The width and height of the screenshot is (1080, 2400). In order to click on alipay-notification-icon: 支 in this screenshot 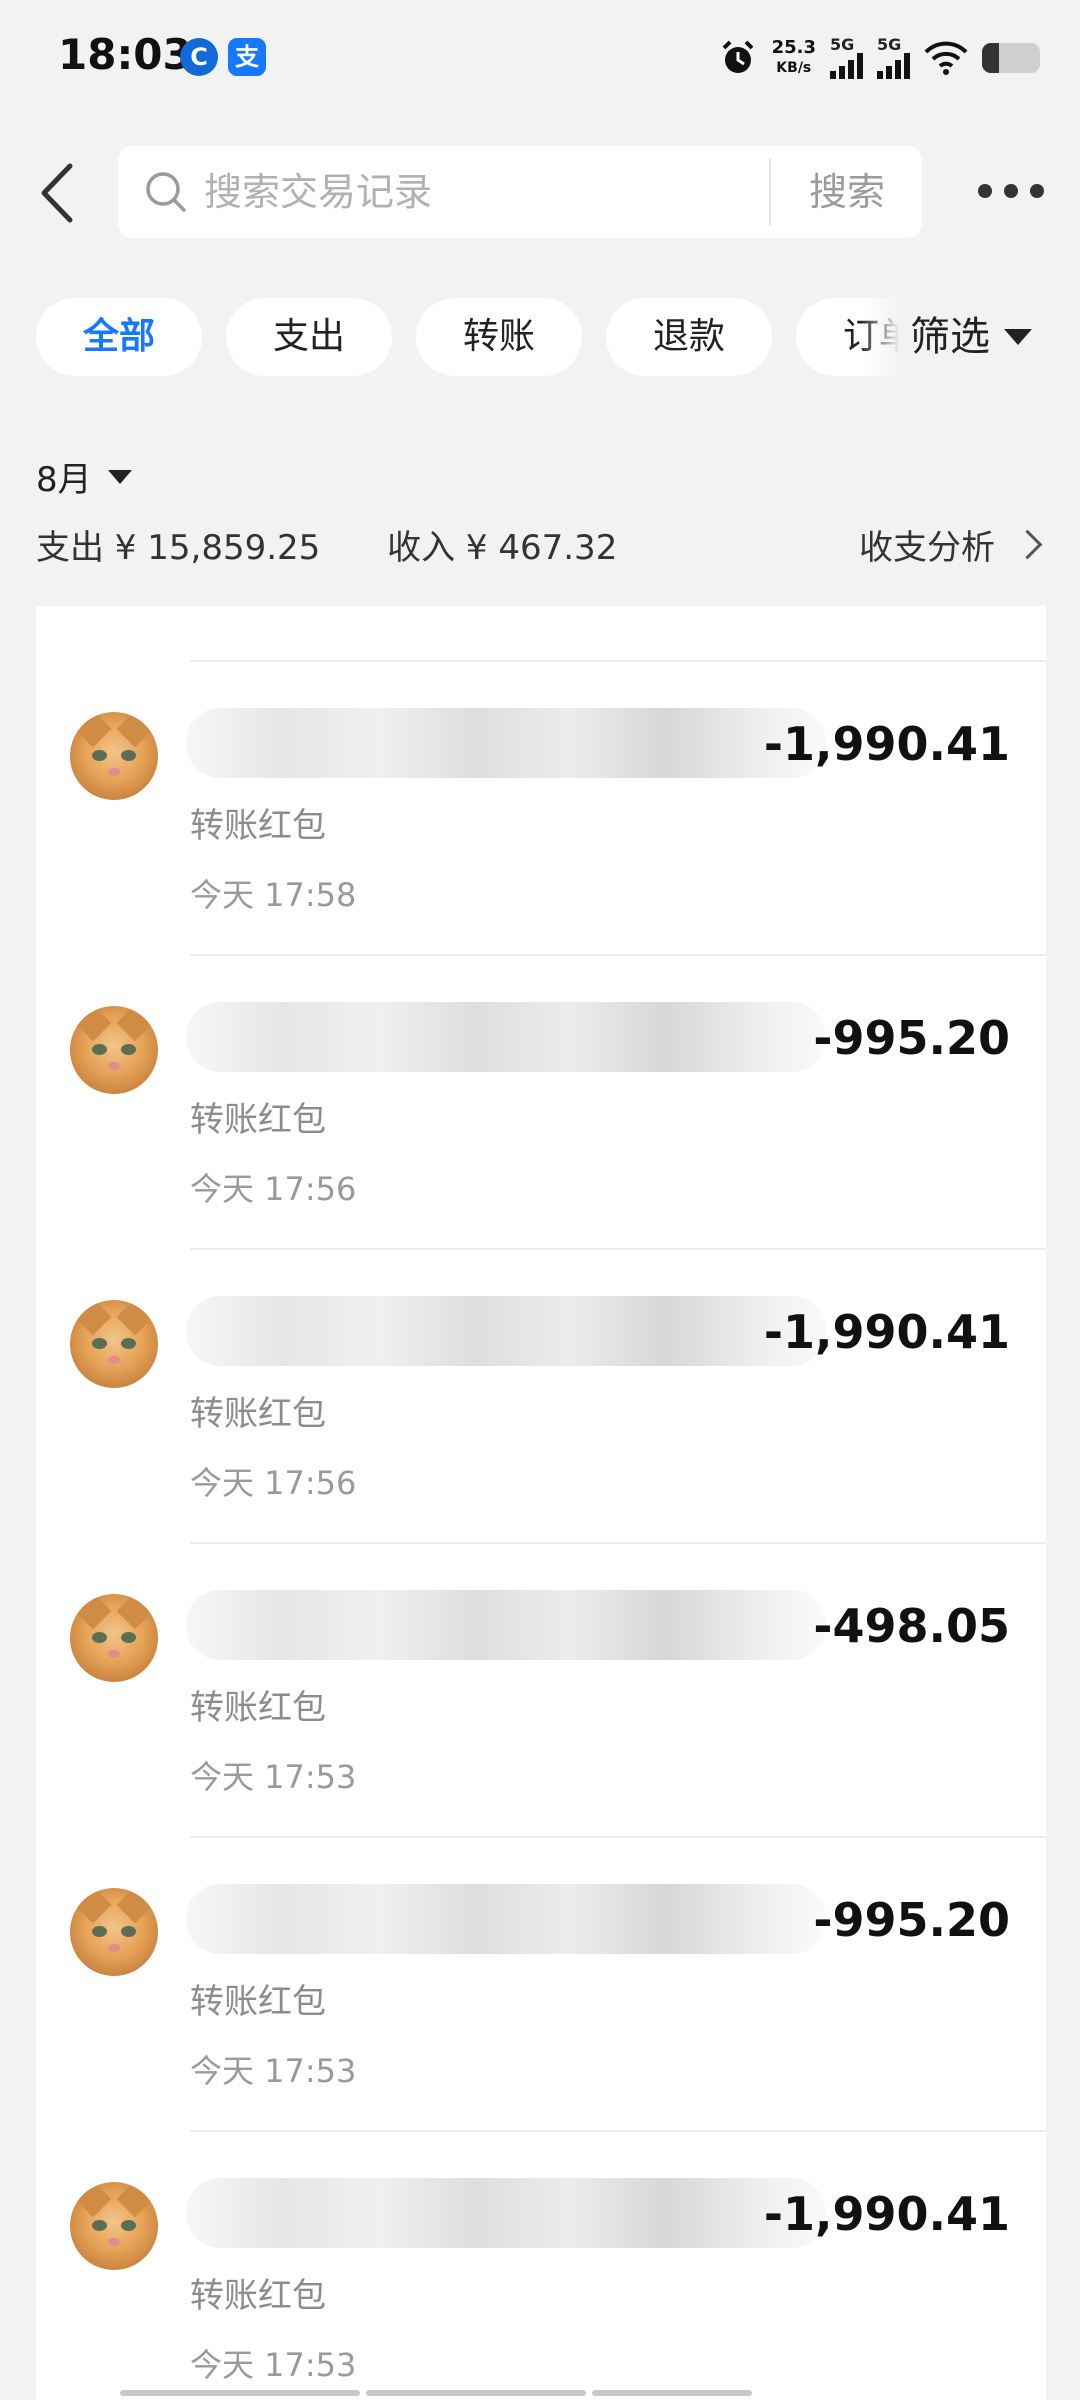, I will do `click(247, 57)`.